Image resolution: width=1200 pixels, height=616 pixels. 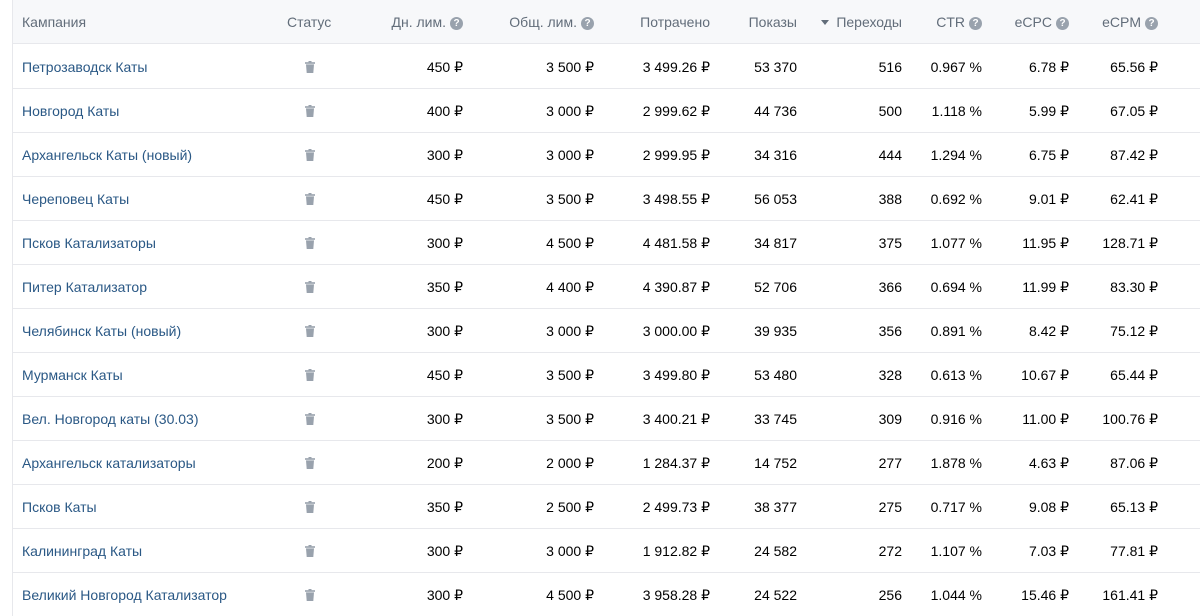 What do you see at coordinates (755, 22) in the screenshot?
I see `header-impressions: Показы` at bounding box center [755, 22].